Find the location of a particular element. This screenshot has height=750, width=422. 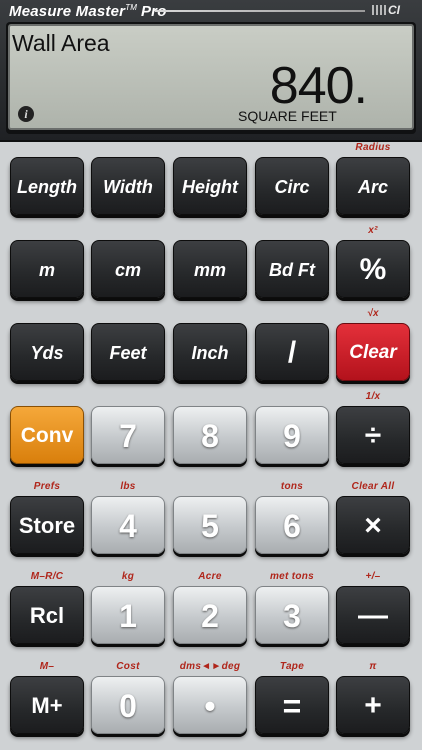

digit-2-secondary-label: Acre is located at coordinates (210, 576).